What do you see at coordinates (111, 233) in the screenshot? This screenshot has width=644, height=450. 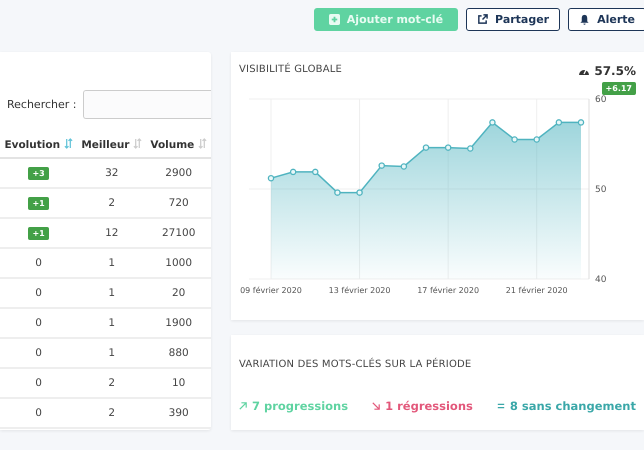 I see `table-cell: 12` at bounding box center [111, 233].